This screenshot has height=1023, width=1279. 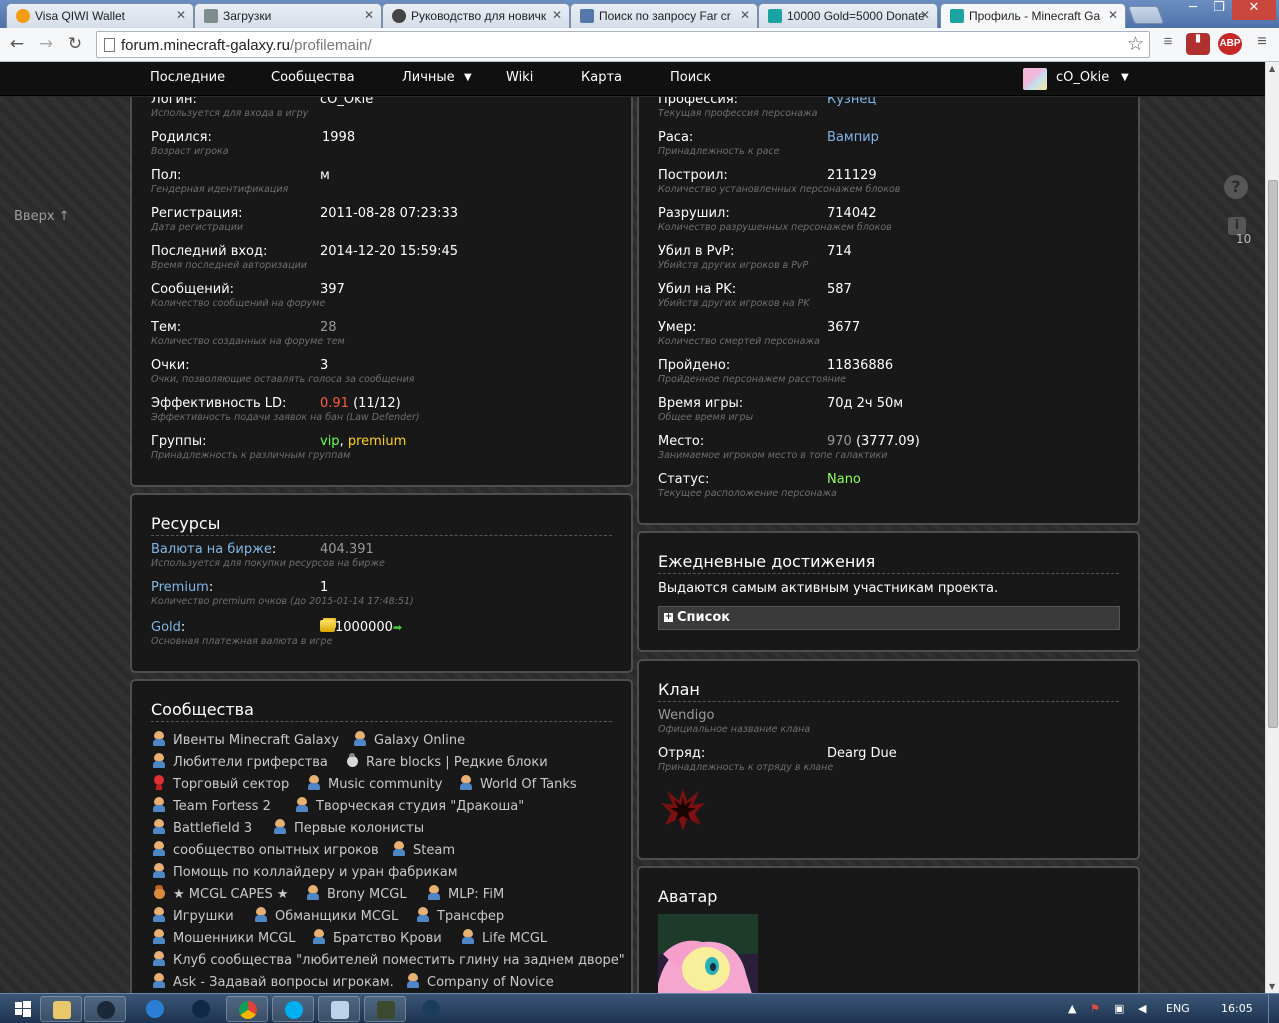 I want to click on nav-personal: Личные, so click(x=428, y=77).